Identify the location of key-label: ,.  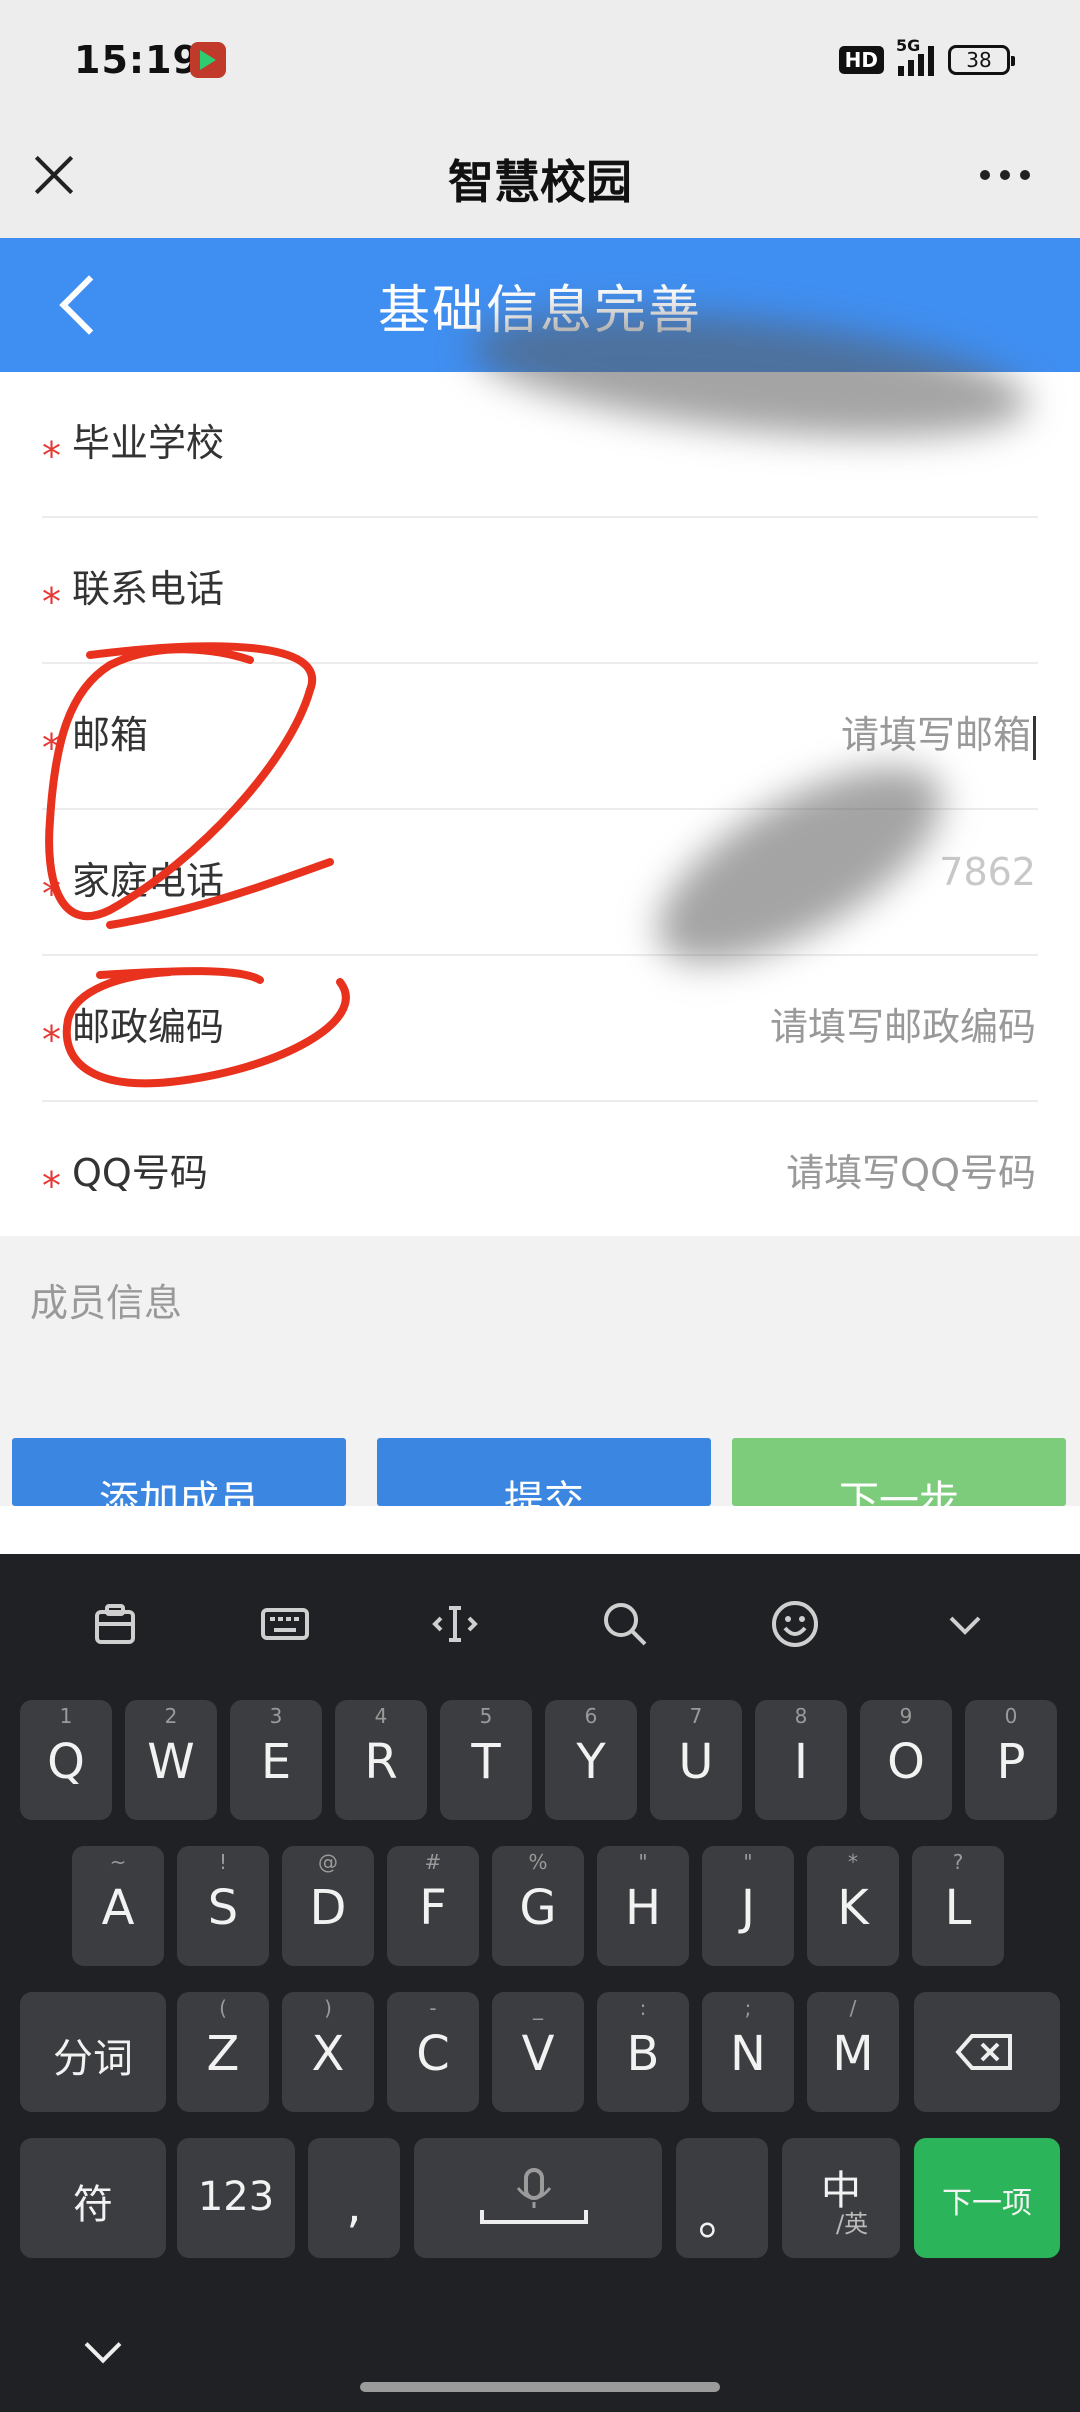
(354, 2206).